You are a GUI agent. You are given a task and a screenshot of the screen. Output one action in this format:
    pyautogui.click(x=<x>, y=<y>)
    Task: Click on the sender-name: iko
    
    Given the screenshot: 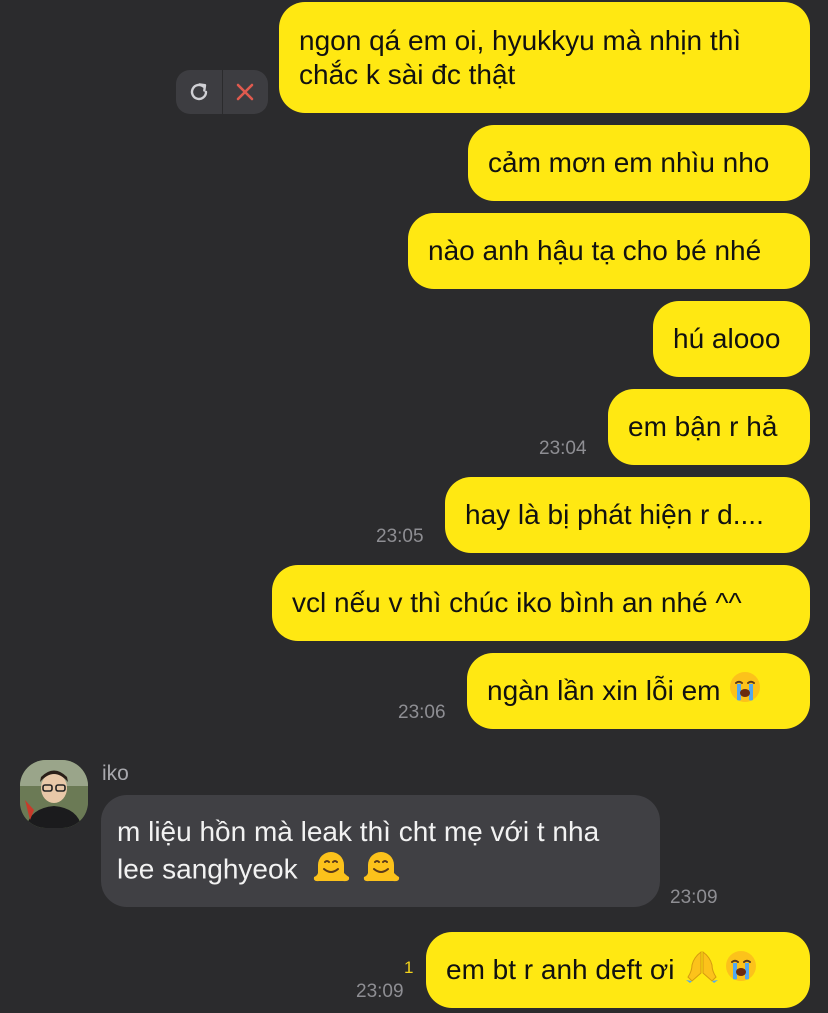 What is the action you would take?
    pyautogui.click(x=115, y=773)
    